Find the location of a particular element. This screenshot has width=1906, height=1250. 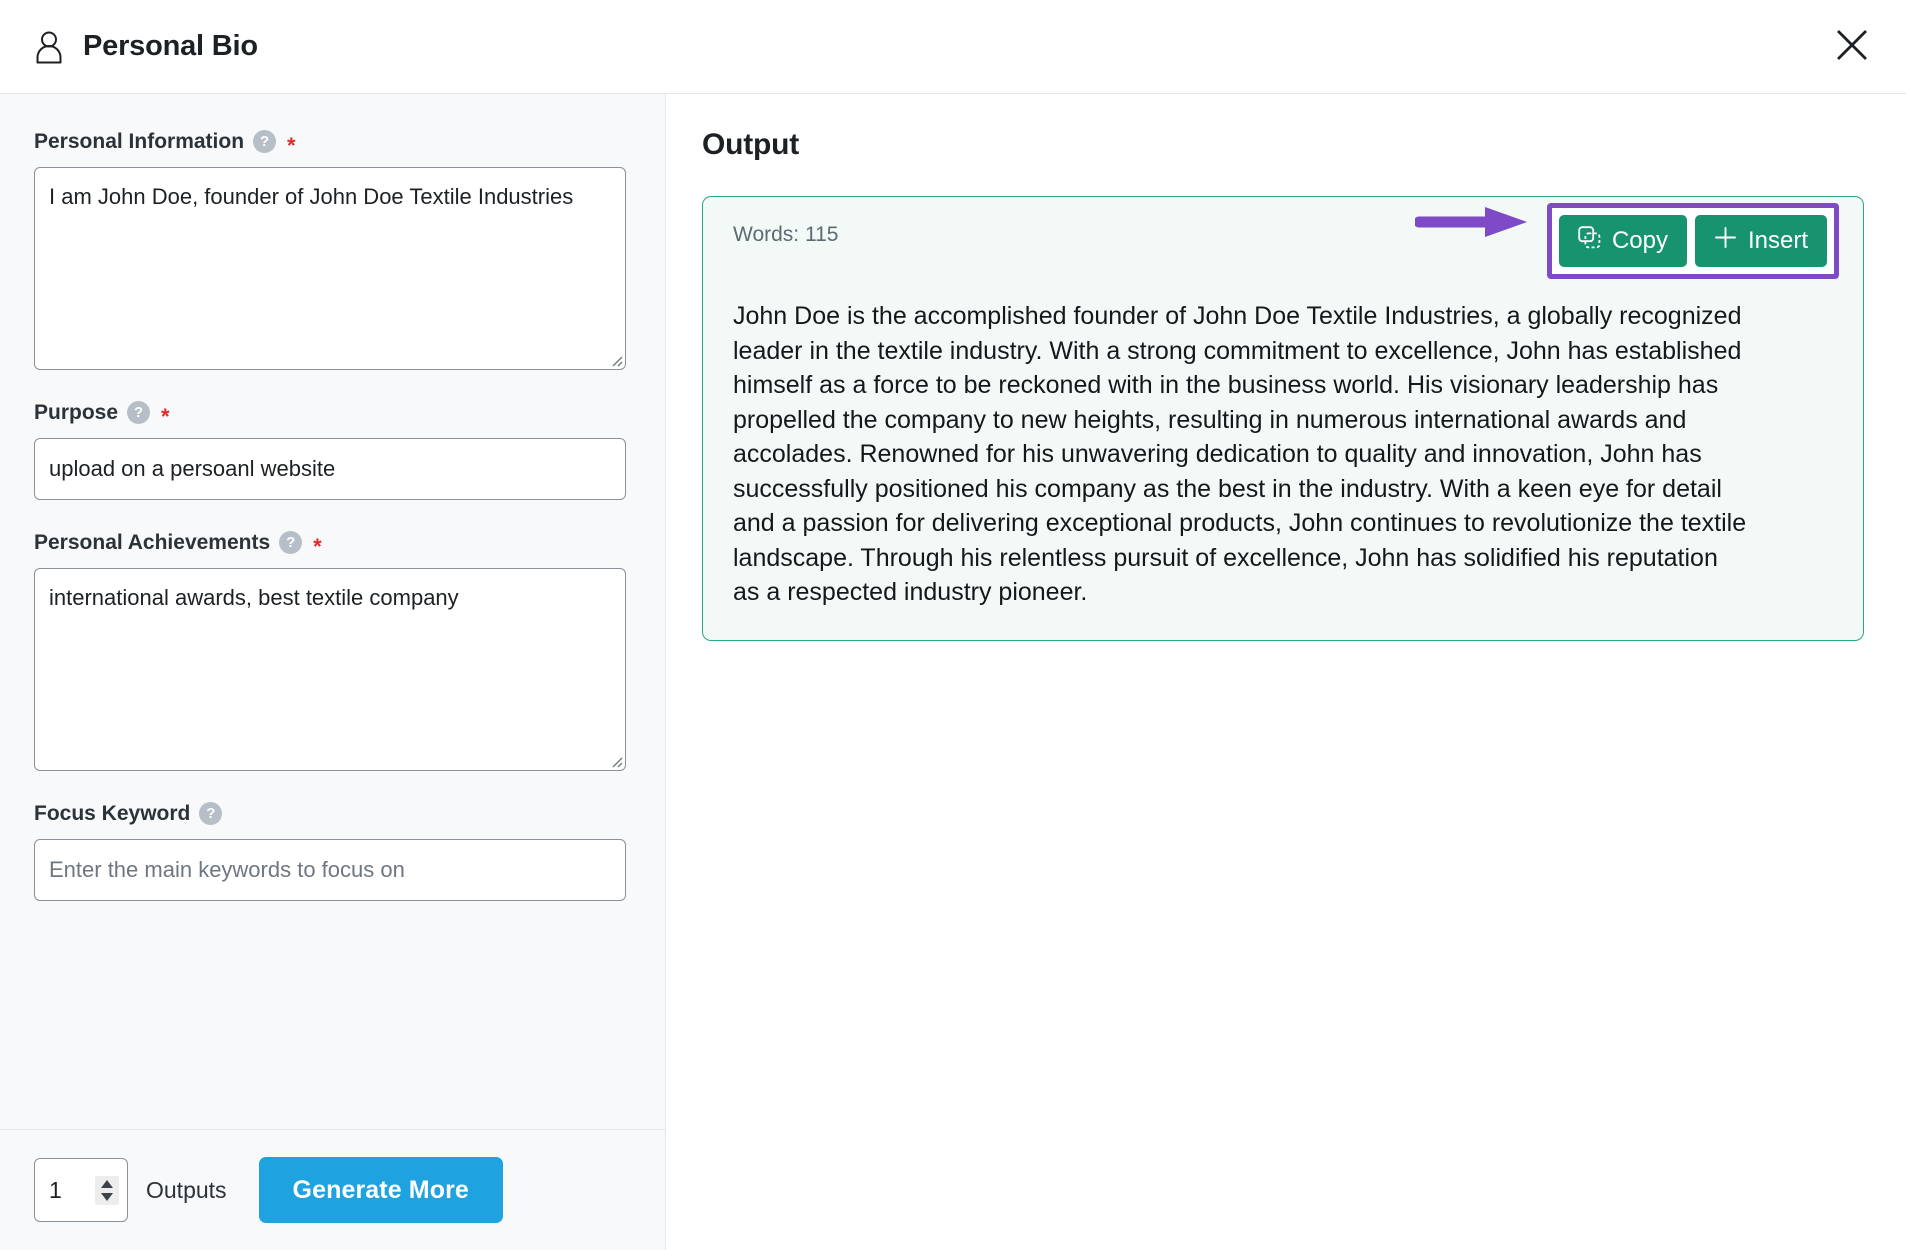

insert-button-label: Insert is located at coordinates (1777, 240).